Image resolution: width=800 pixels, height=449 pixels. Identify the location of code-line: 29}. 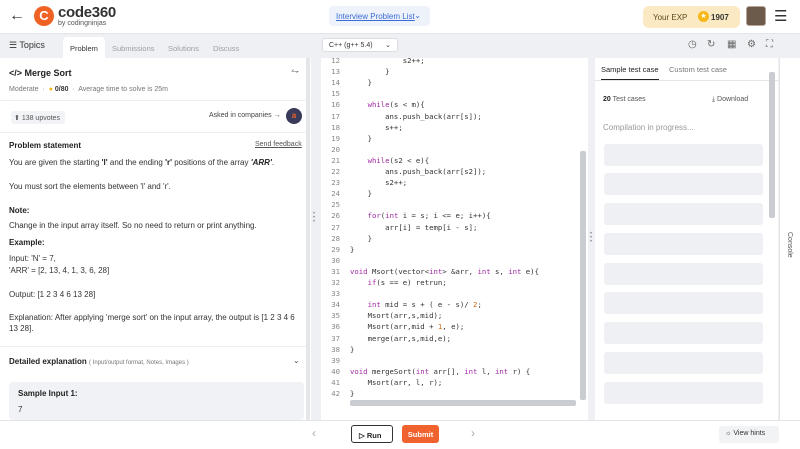
(337, 250).